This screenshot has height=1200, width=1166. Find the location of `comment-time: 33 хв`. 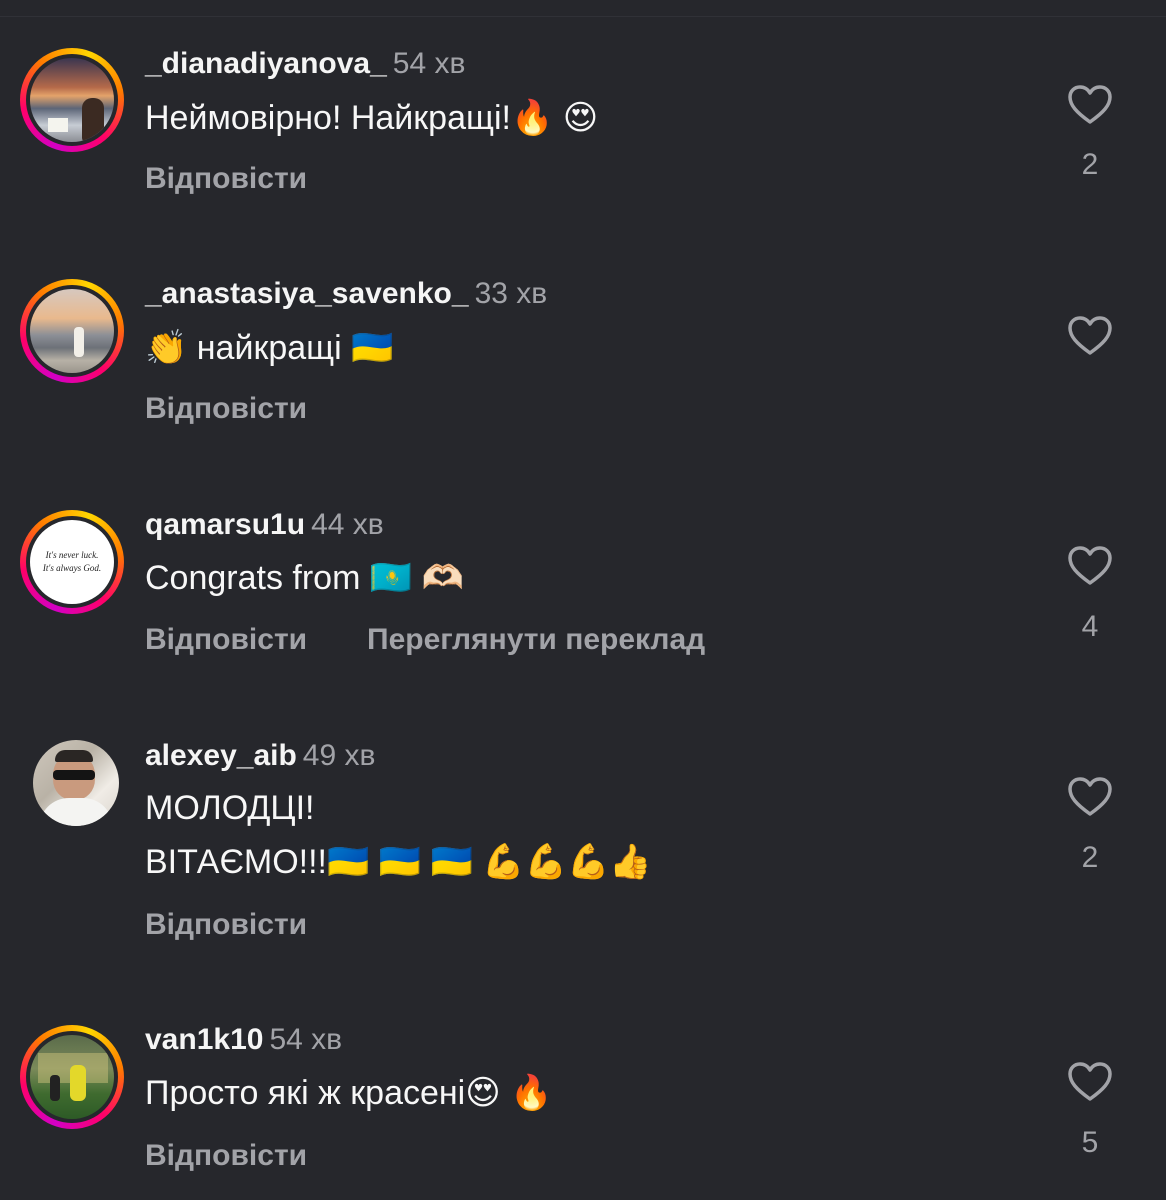

comment-time: 33 хв is located at coordinates (511, 293).